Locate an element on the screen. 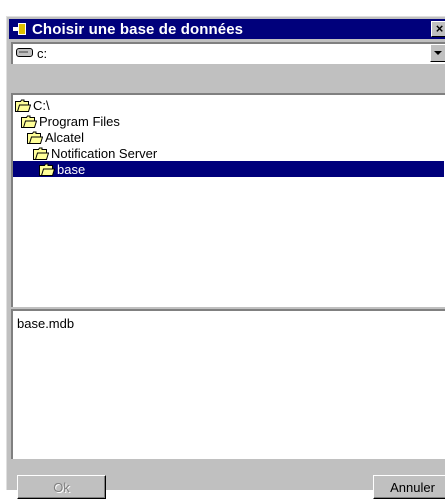 Image resolution: width=445 pixels, height=499 pixels. drive-select: c: is located at coordinates (228, 53).